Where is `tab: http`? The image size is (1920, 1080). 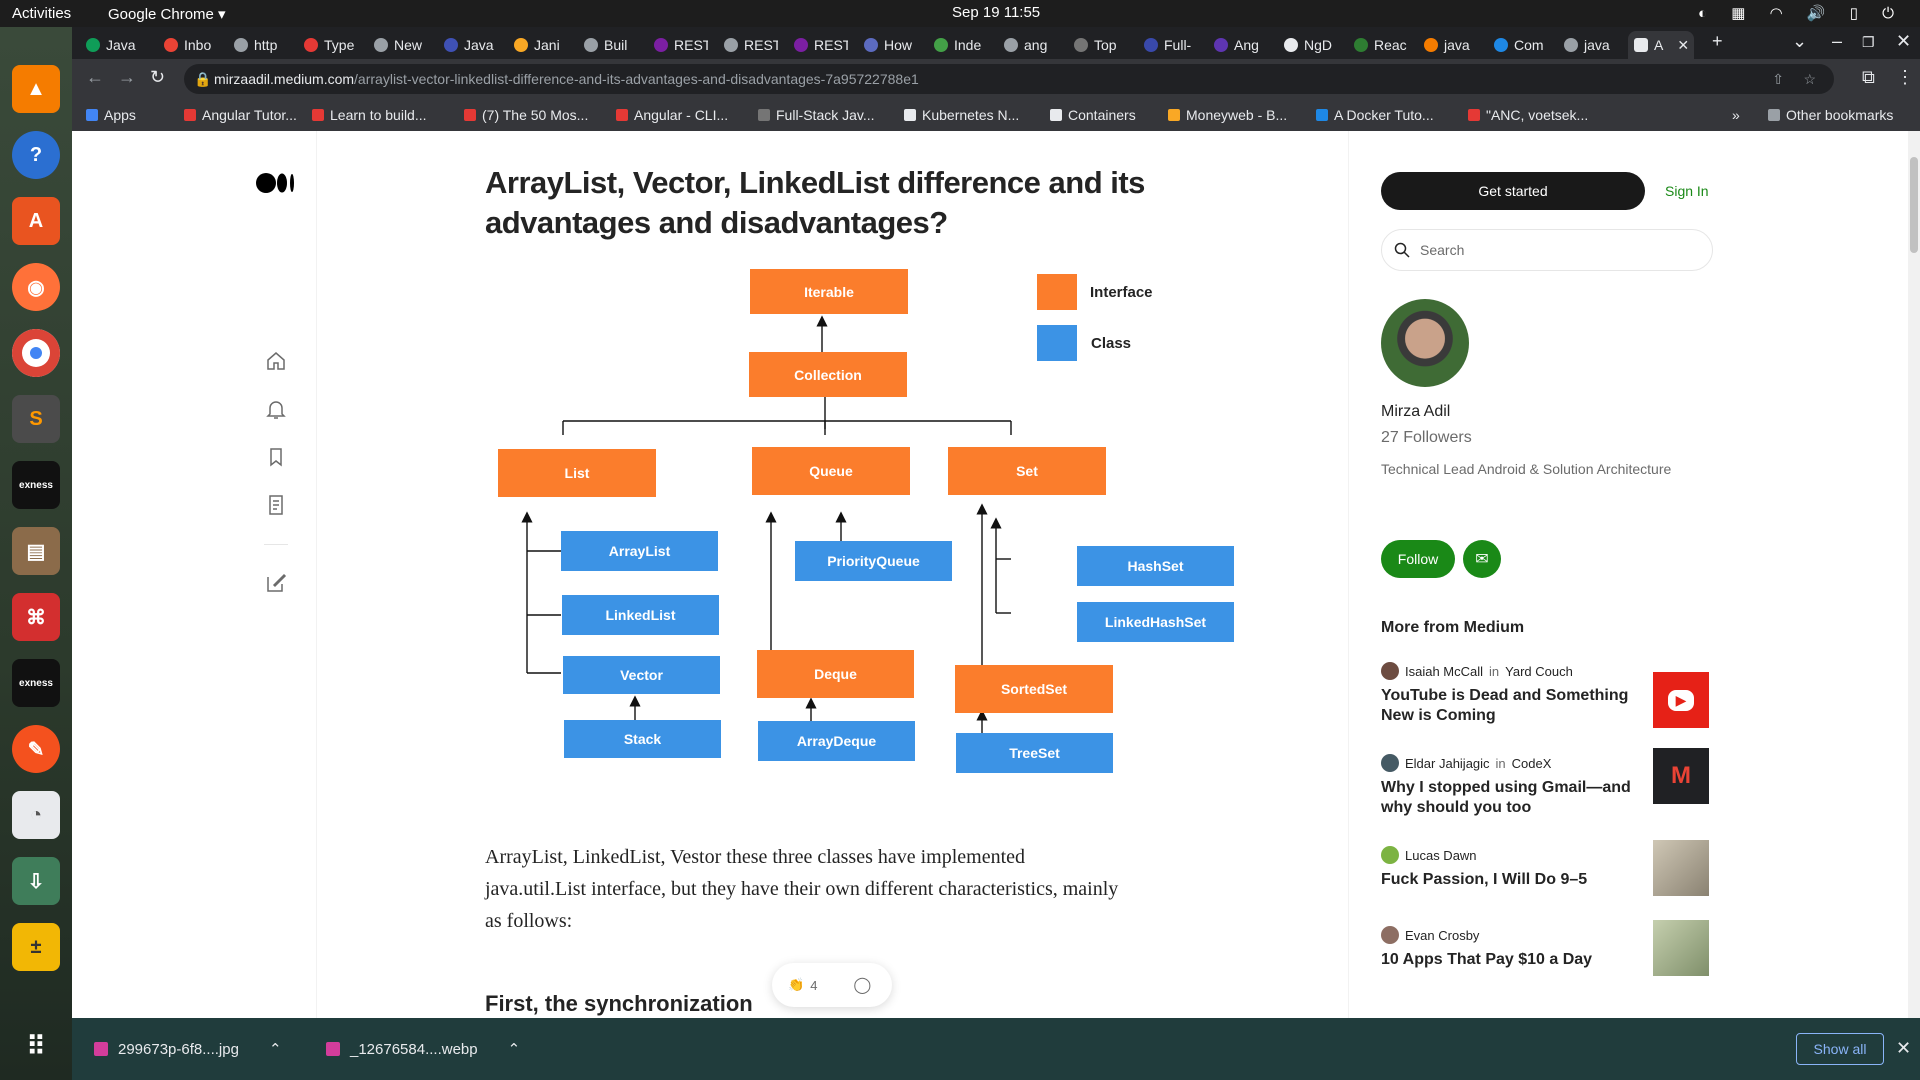 tab: http is located at coordinates (258, 45).